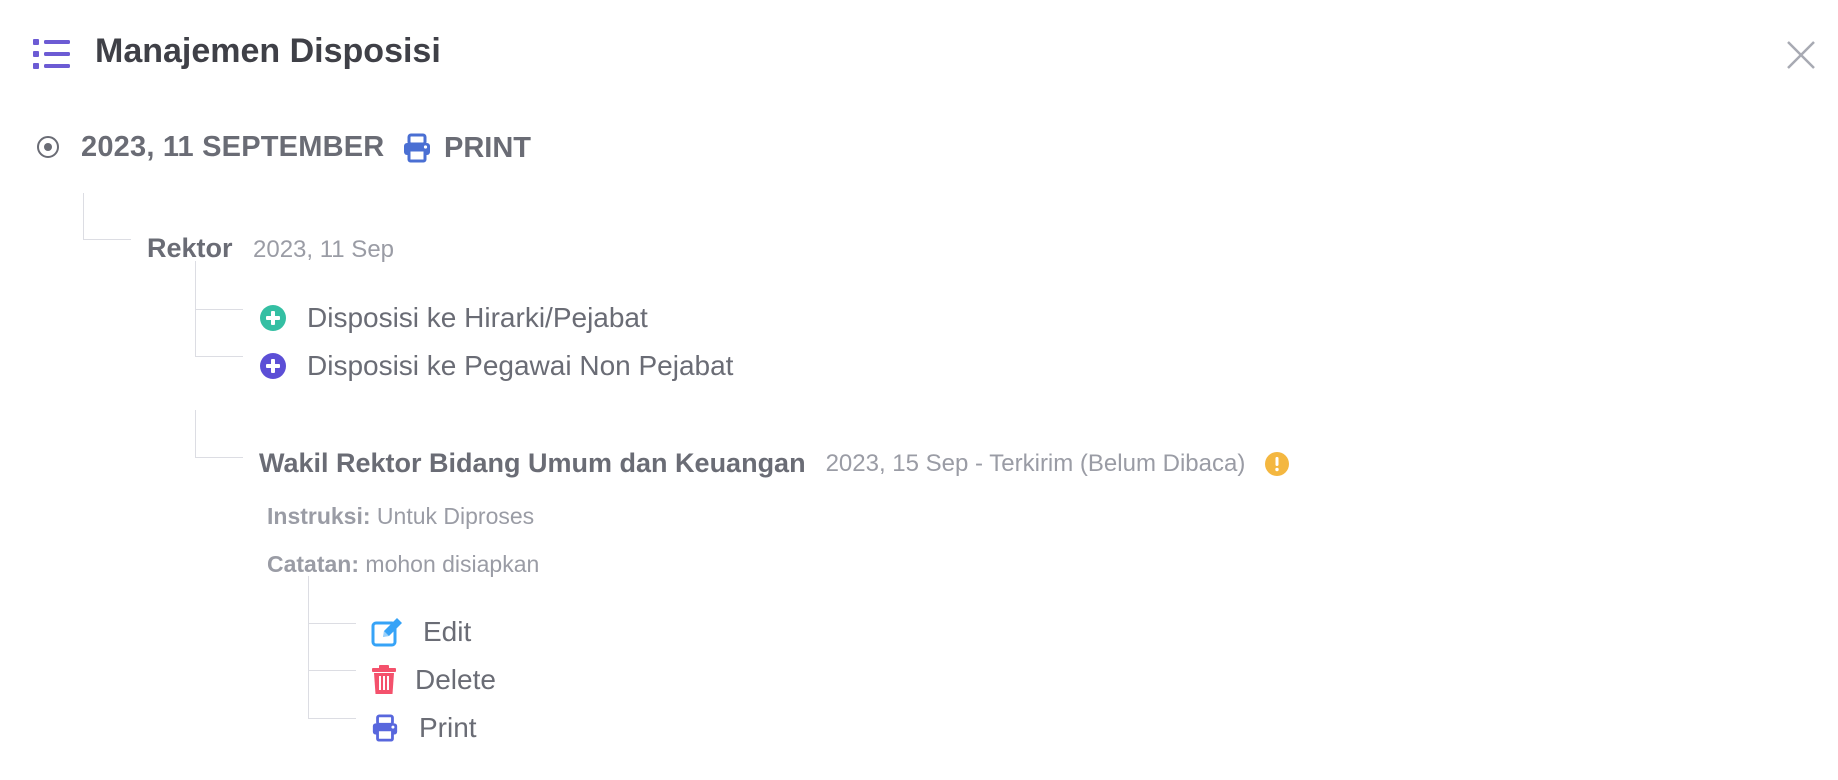  I want to click on catatan-label: Catatan:, so click(313, 564).